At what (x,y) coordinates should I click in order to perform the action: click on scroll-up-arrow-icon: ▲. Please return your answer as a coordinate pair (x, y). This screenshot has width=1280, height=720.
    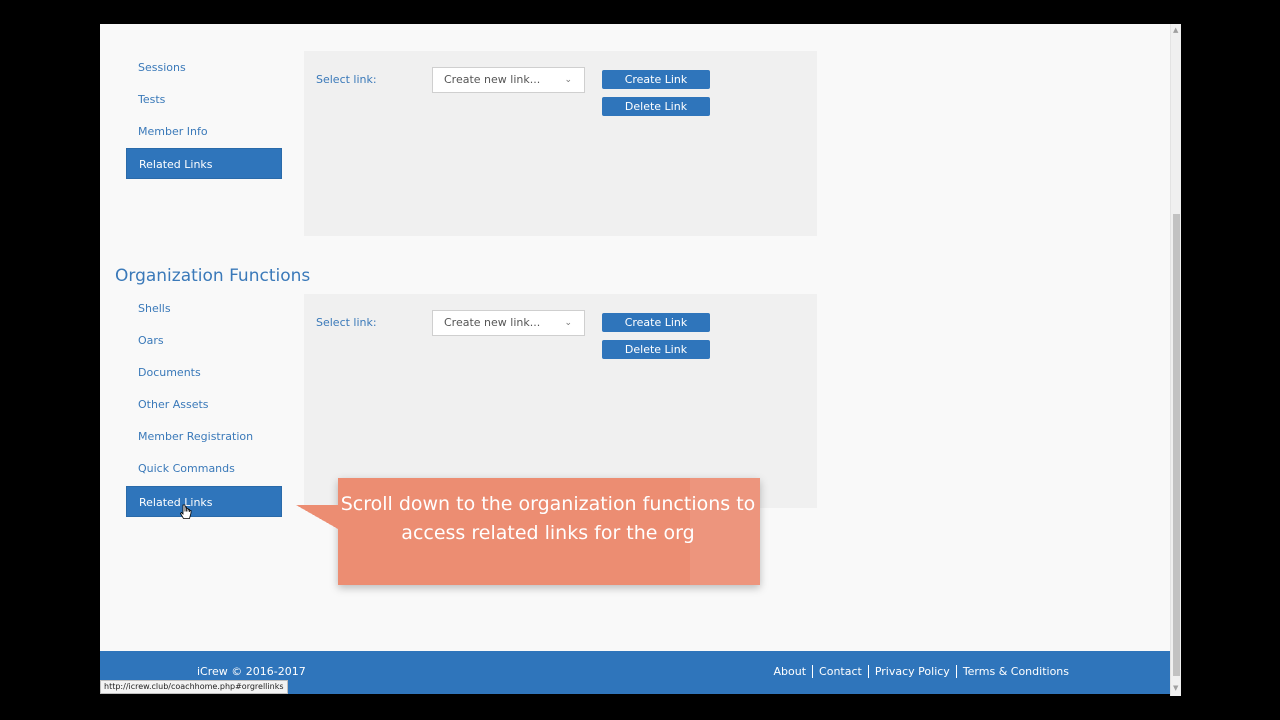
    Looking at the image, I should click on (1175, 30).